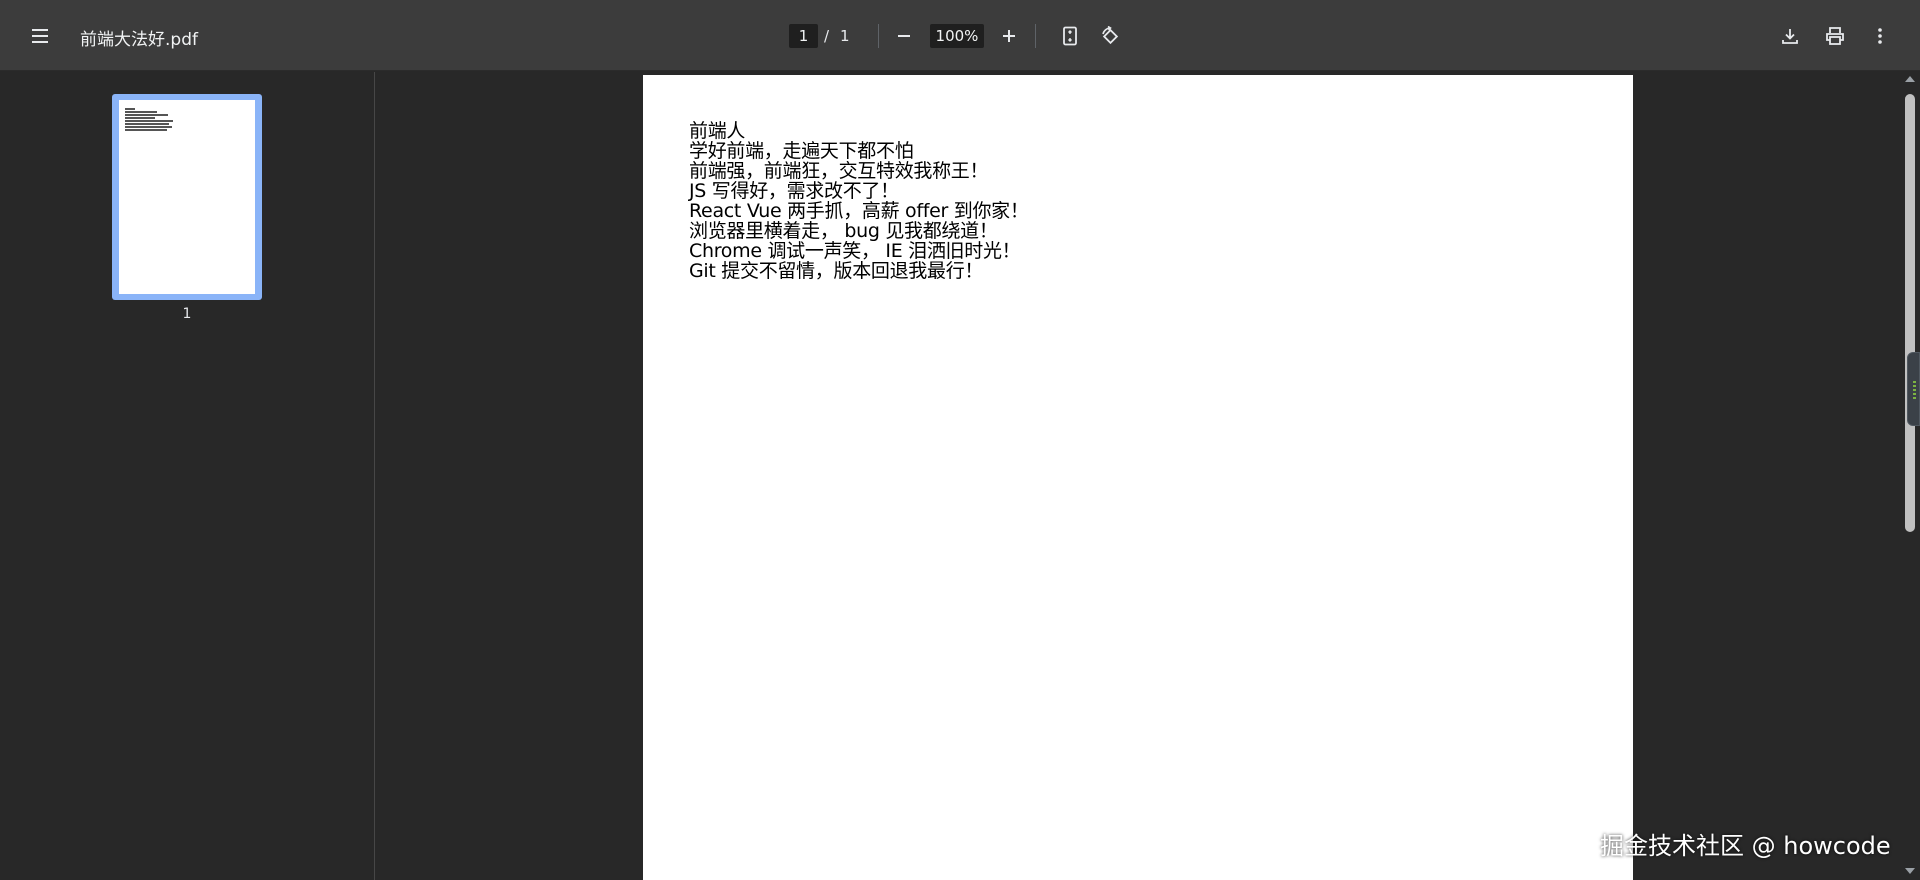  I want to click on text-line: Chrome 调试一声笑， IE 泪洒旧时光！, so click(855, 251).